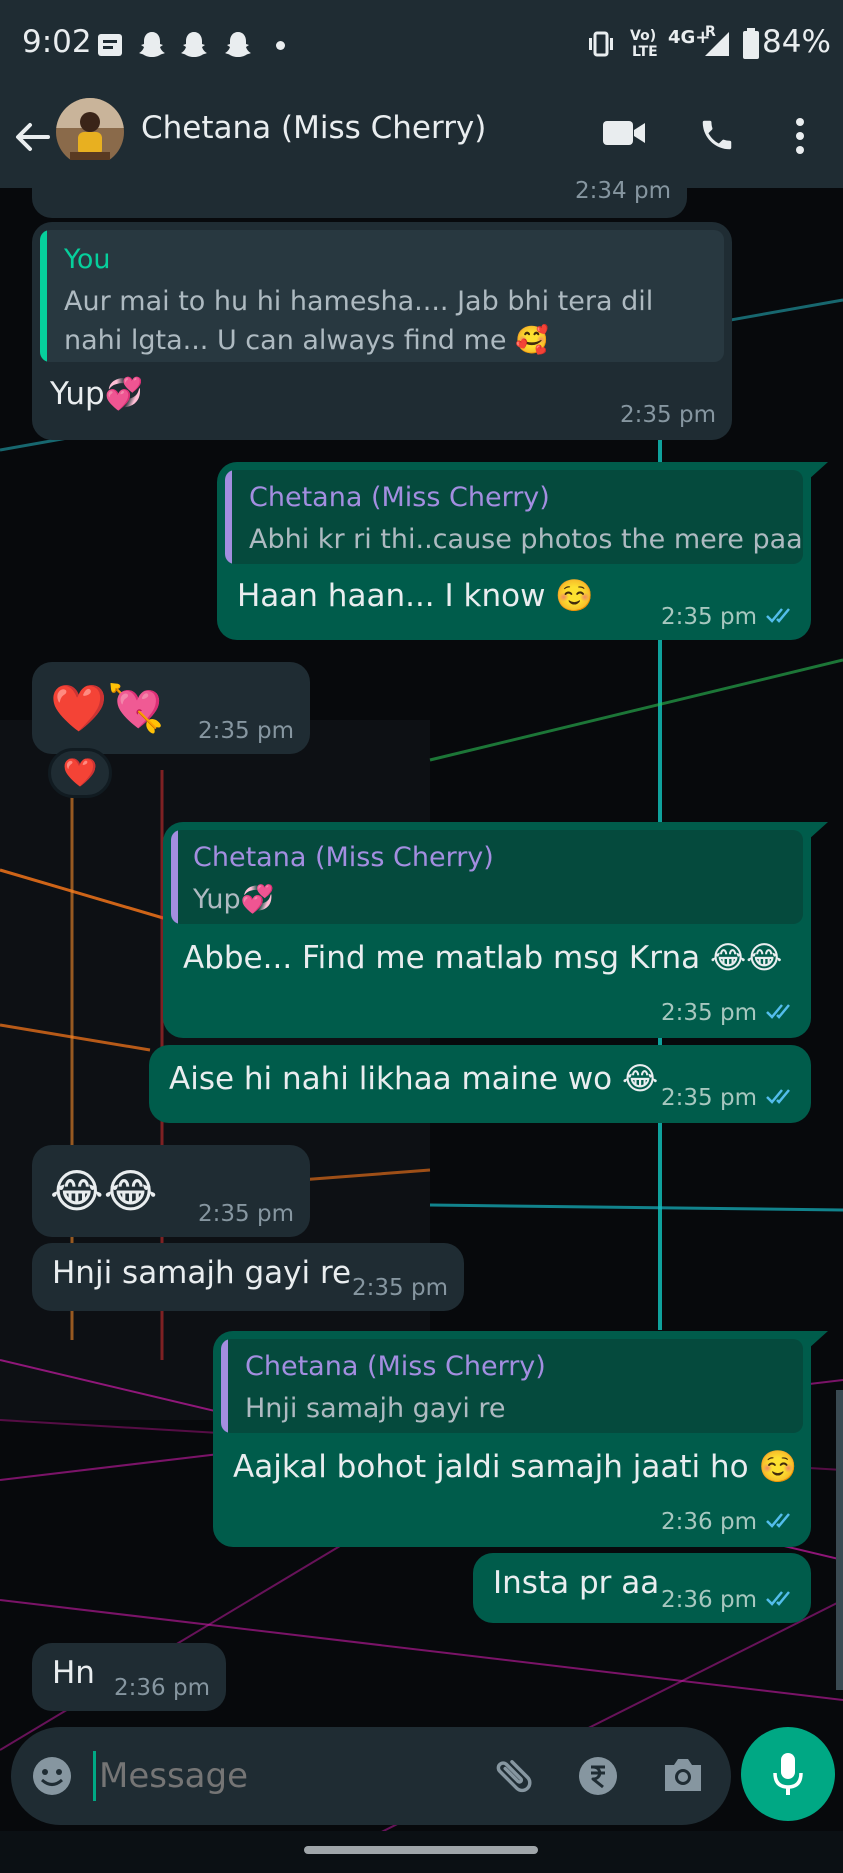 Image resolution: width=843 pixels, height=1873 pixels. Describe the element at coordinates (421, 44) in the screenshot. I see `status-bar: 9:02 Vo) LTE 4G+ R 84%` at that location.